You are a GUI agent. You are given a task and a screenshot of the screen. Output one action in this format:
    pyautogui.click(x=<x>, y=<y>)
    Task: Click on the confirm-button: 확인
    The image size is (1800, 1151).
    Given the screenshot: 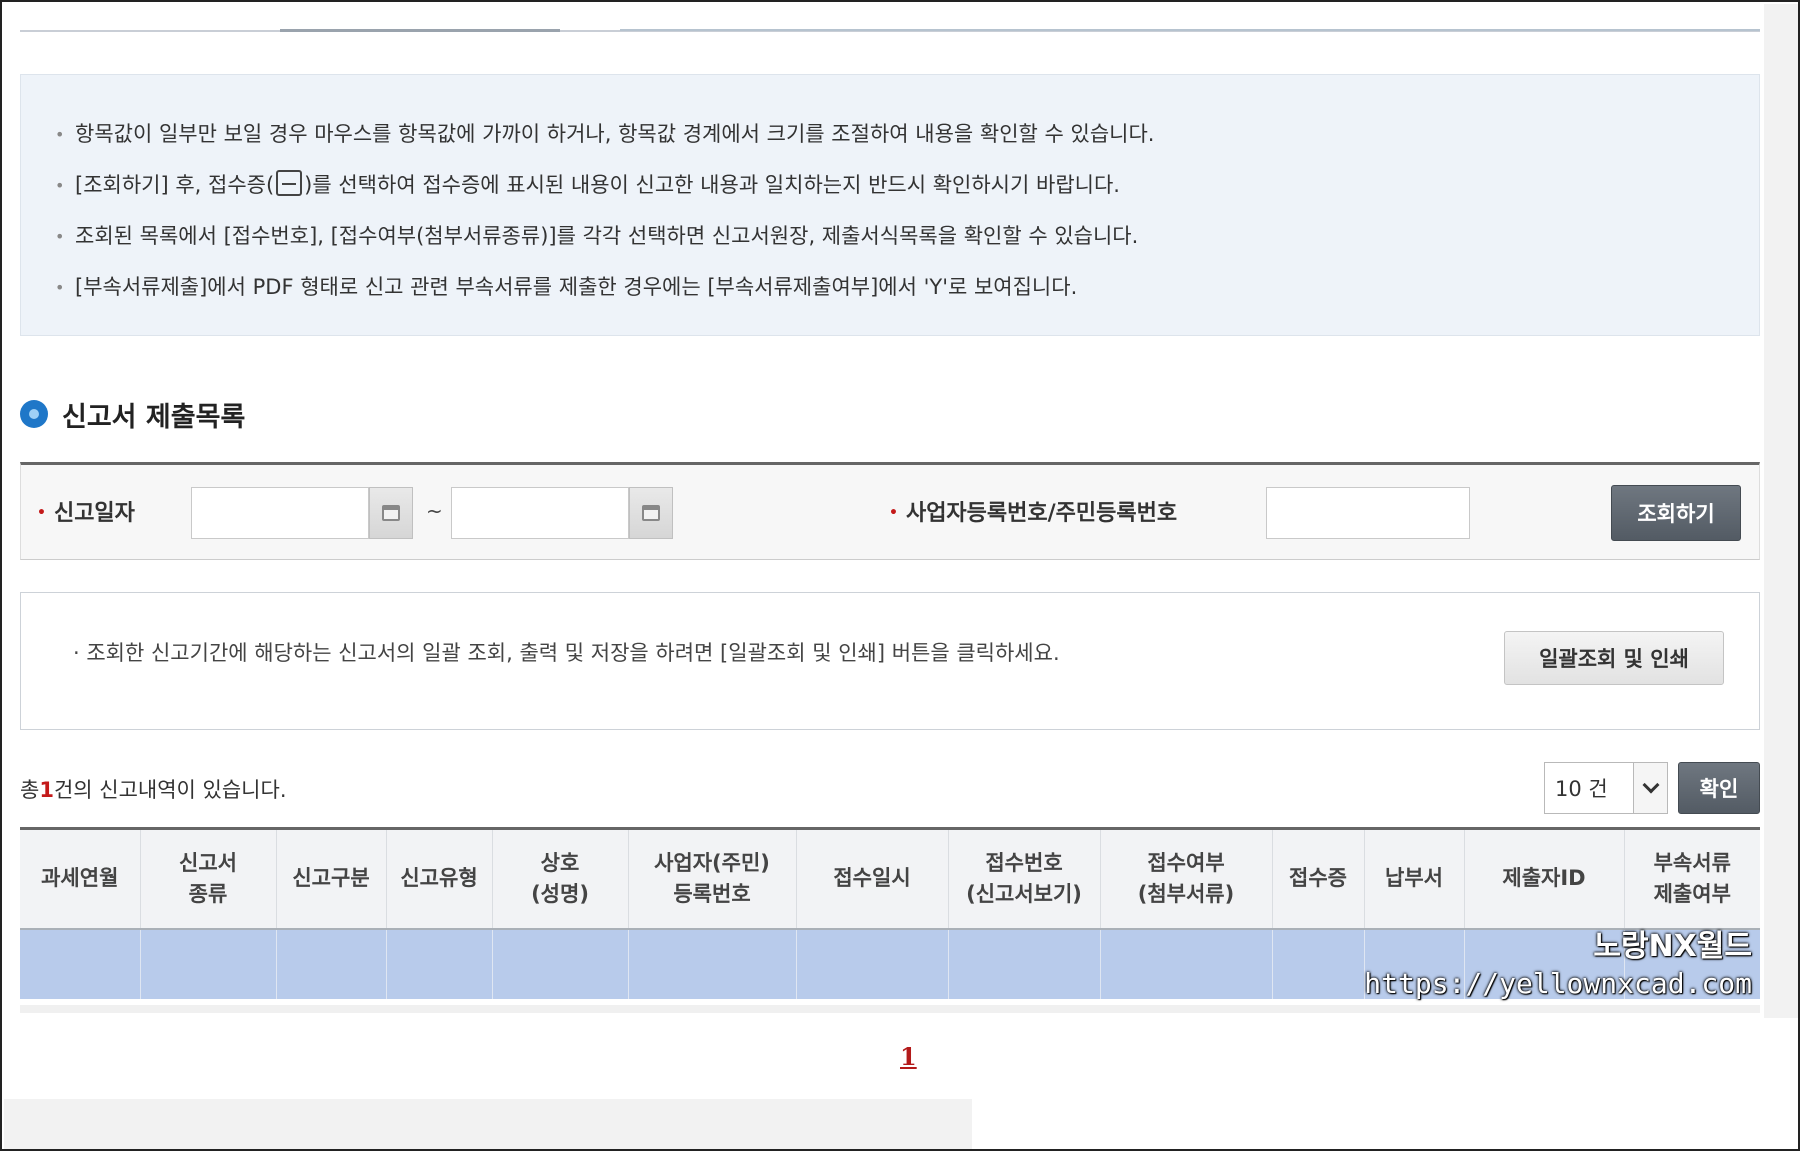 What is the action you would take?
    pyautogui.click(x=1719, y=788)
    